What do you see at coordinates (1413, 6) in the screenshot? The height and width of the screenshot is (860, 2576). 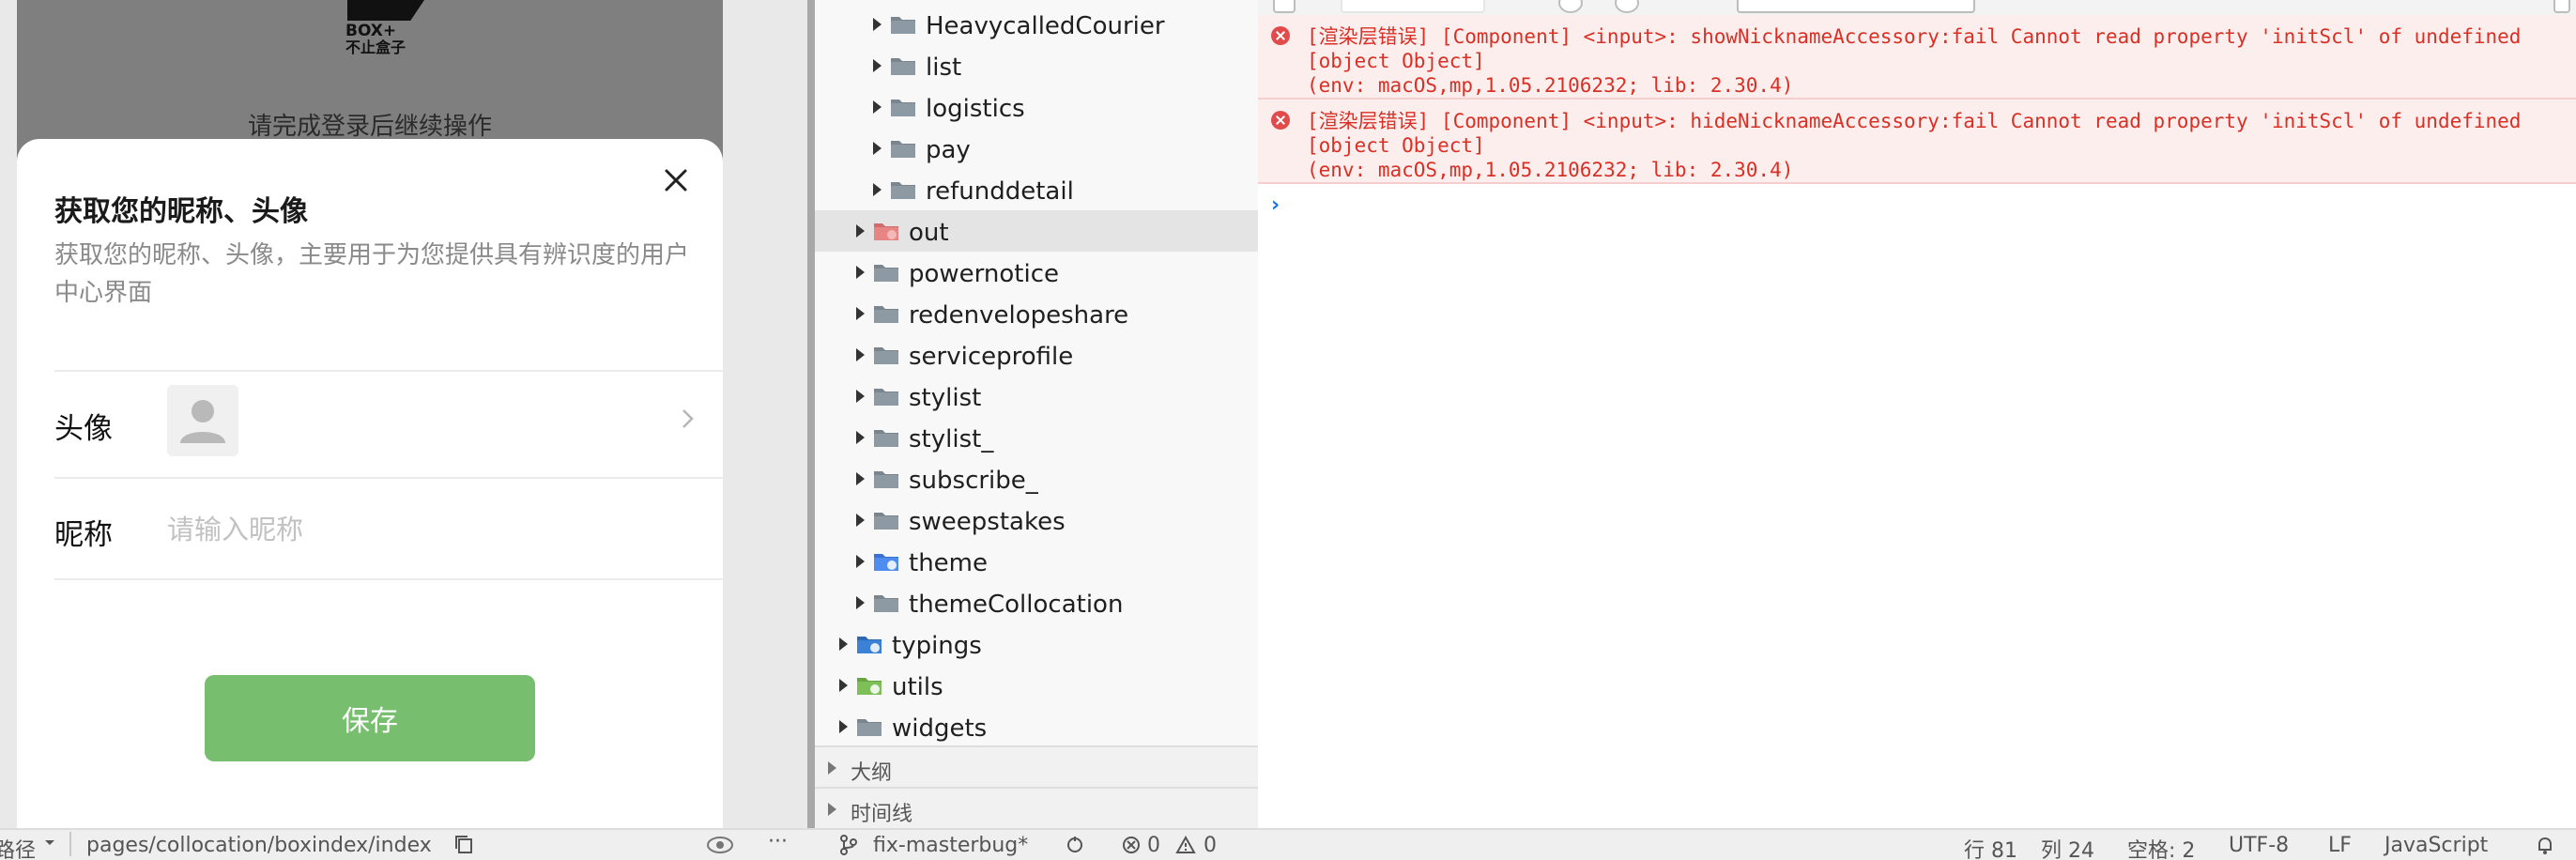 I see `context-selector` at bounding box center [1413, 6].